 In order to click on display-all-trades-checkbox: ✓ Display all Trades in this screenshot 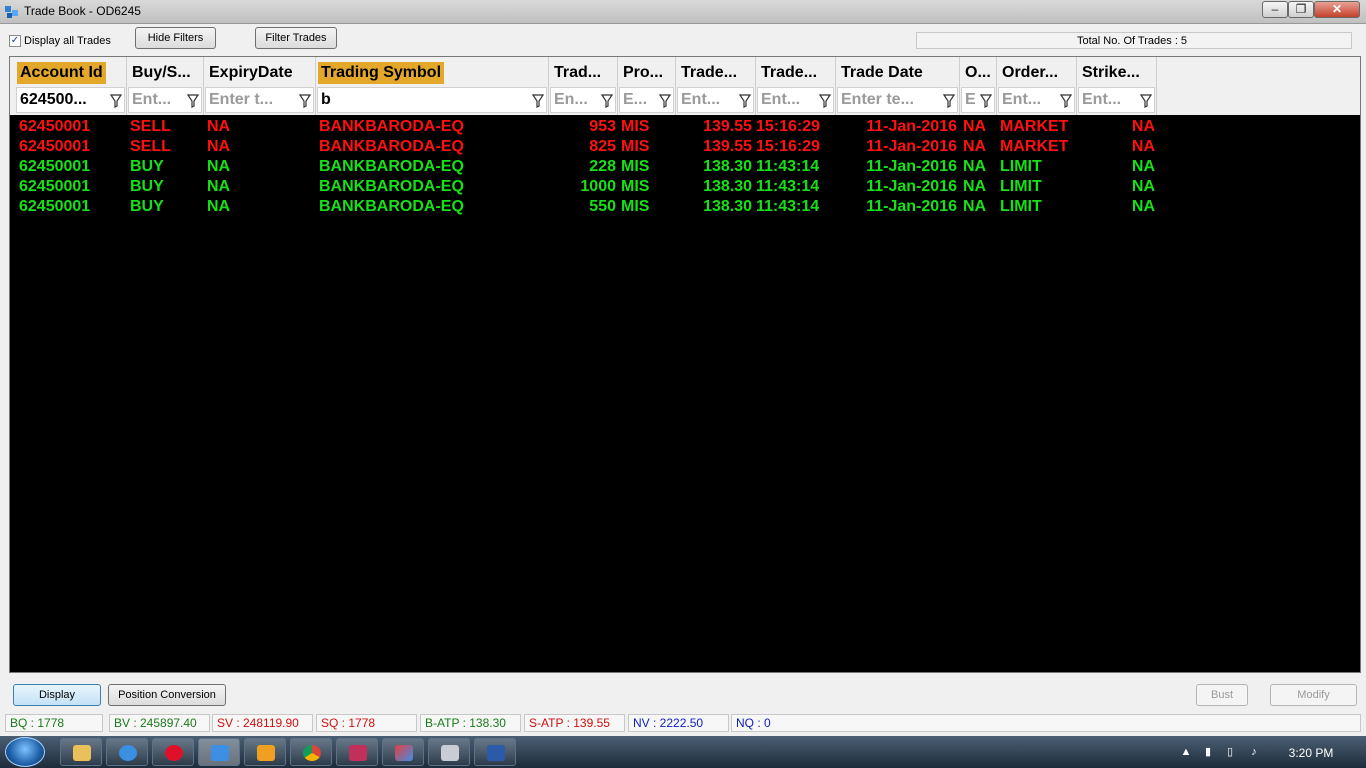, I will do `click(60, 41)`.